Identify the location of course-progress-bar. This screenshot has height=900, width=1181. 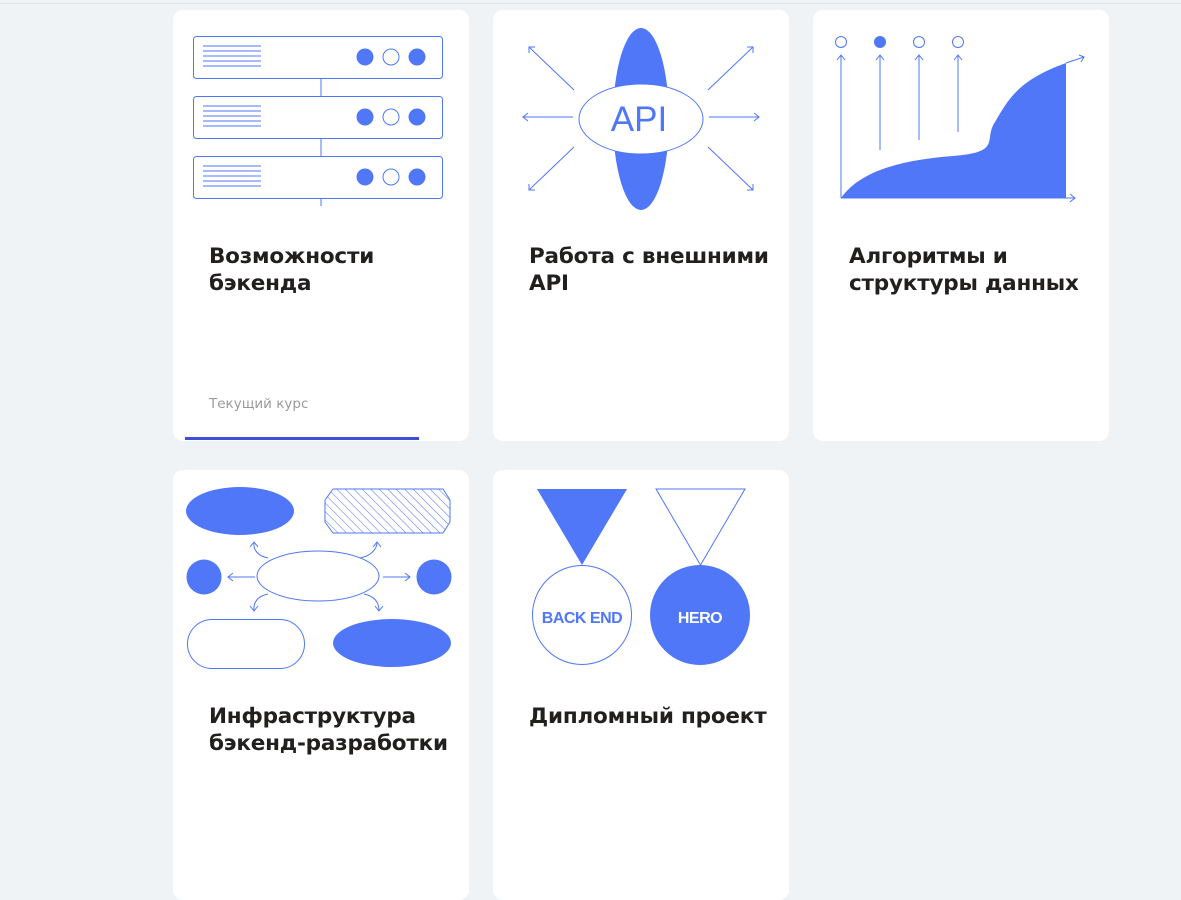
(302, 438).